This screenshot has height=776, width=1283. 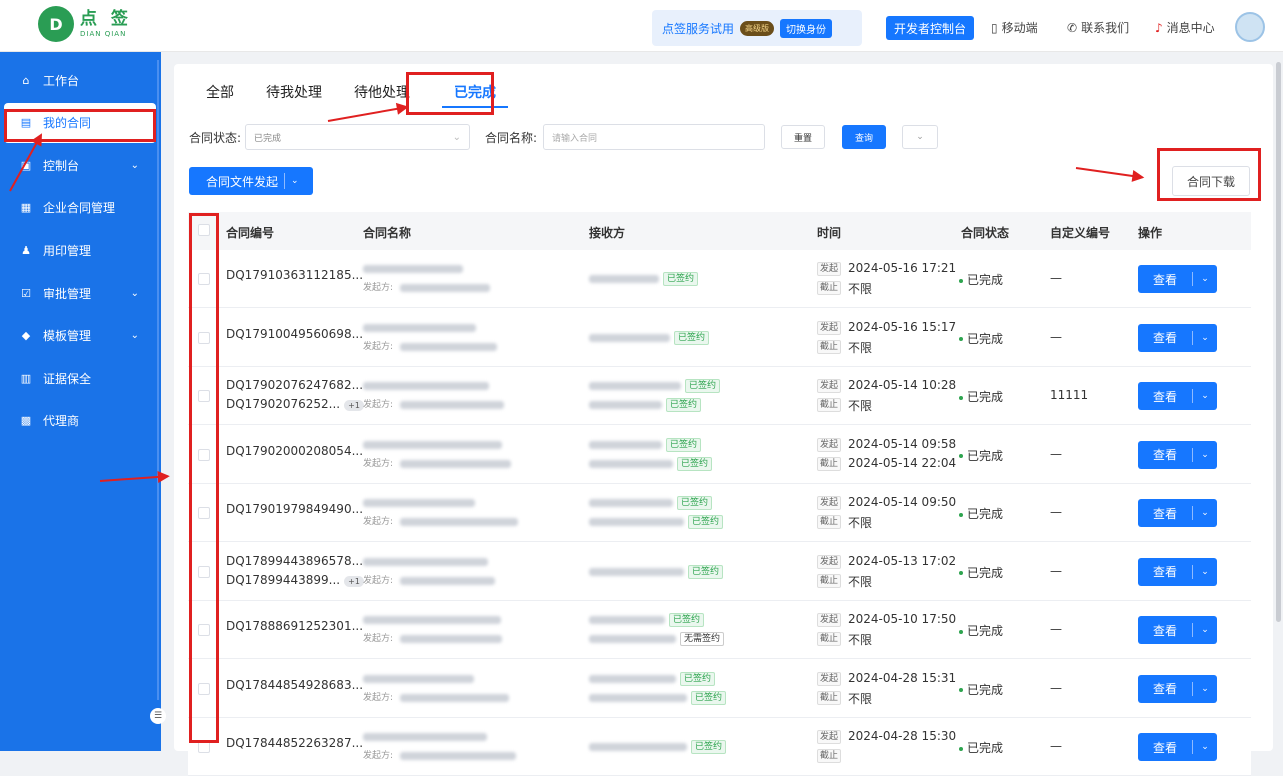 What do you see at coordinates (67, 336) in the screenshot?
I see `sidebar-item-label: 模板管理` at bounding box center [67, 336].